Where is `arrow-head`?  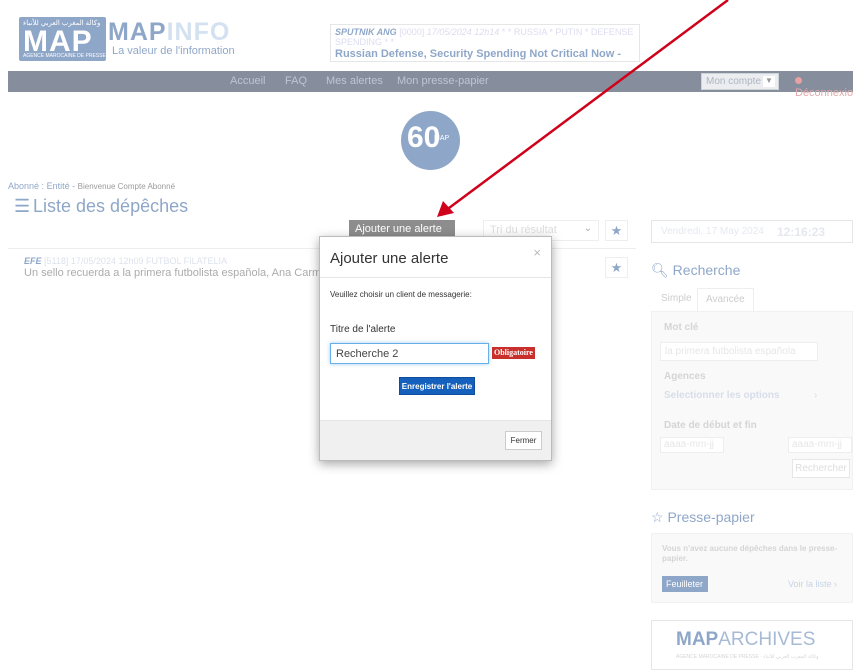 arrow-head is located at coordinates (445, 209).